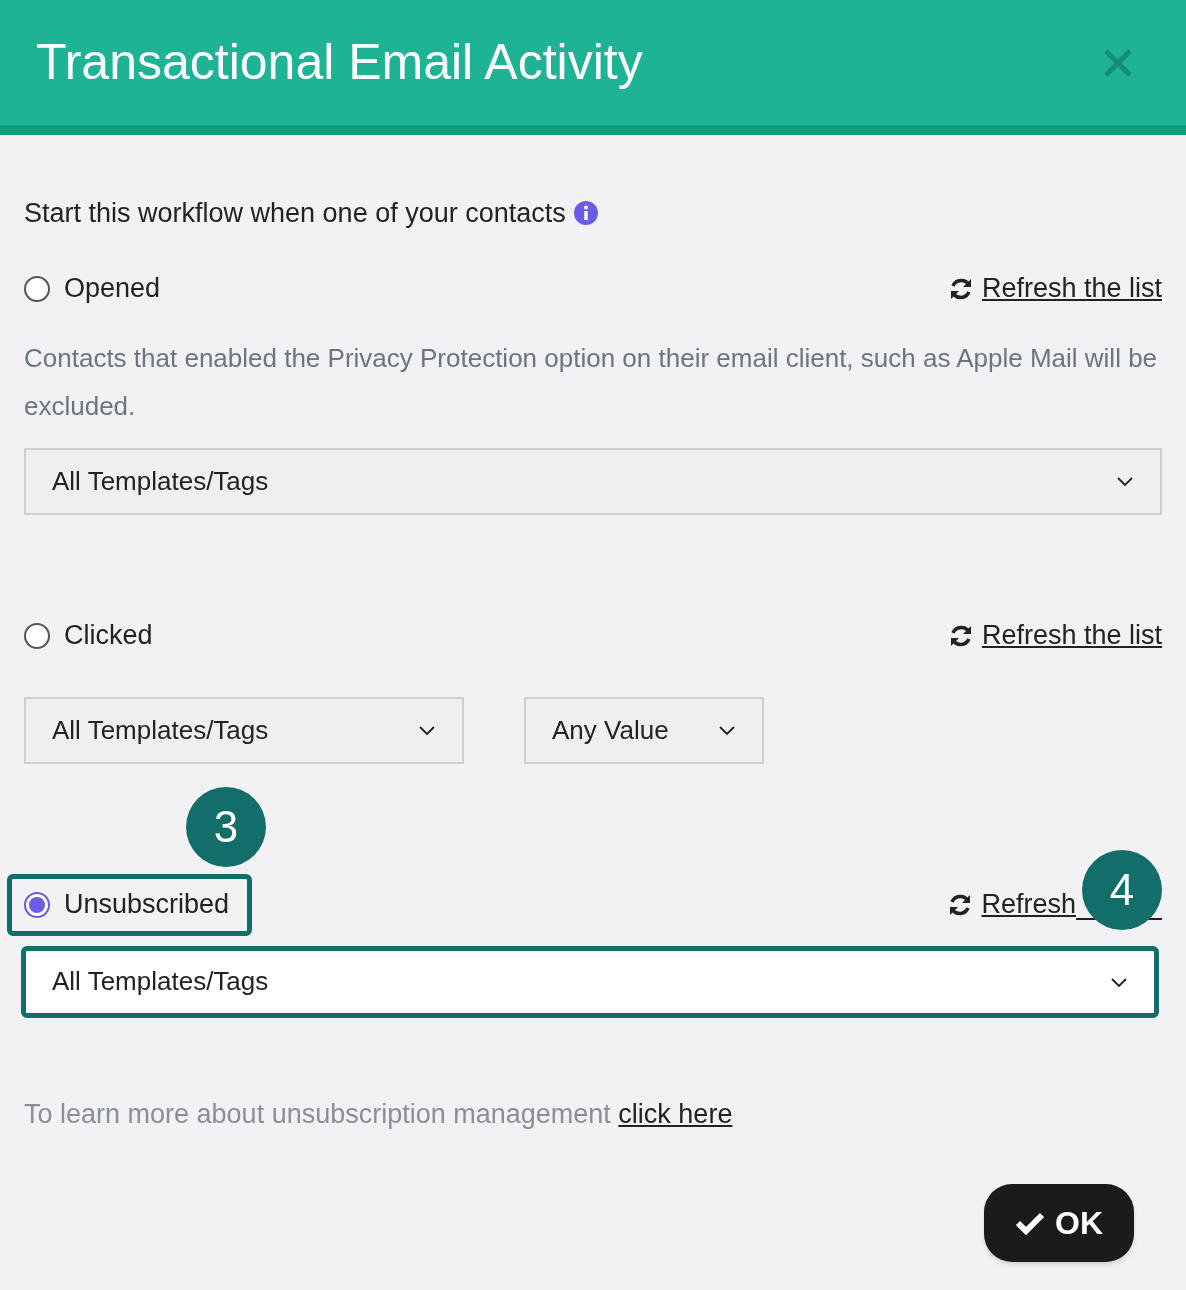 The image size is (1186, 1290). Describe the element at coordinates (108, 636) in the screenshot. I see `option-label: Clicked` at that location.